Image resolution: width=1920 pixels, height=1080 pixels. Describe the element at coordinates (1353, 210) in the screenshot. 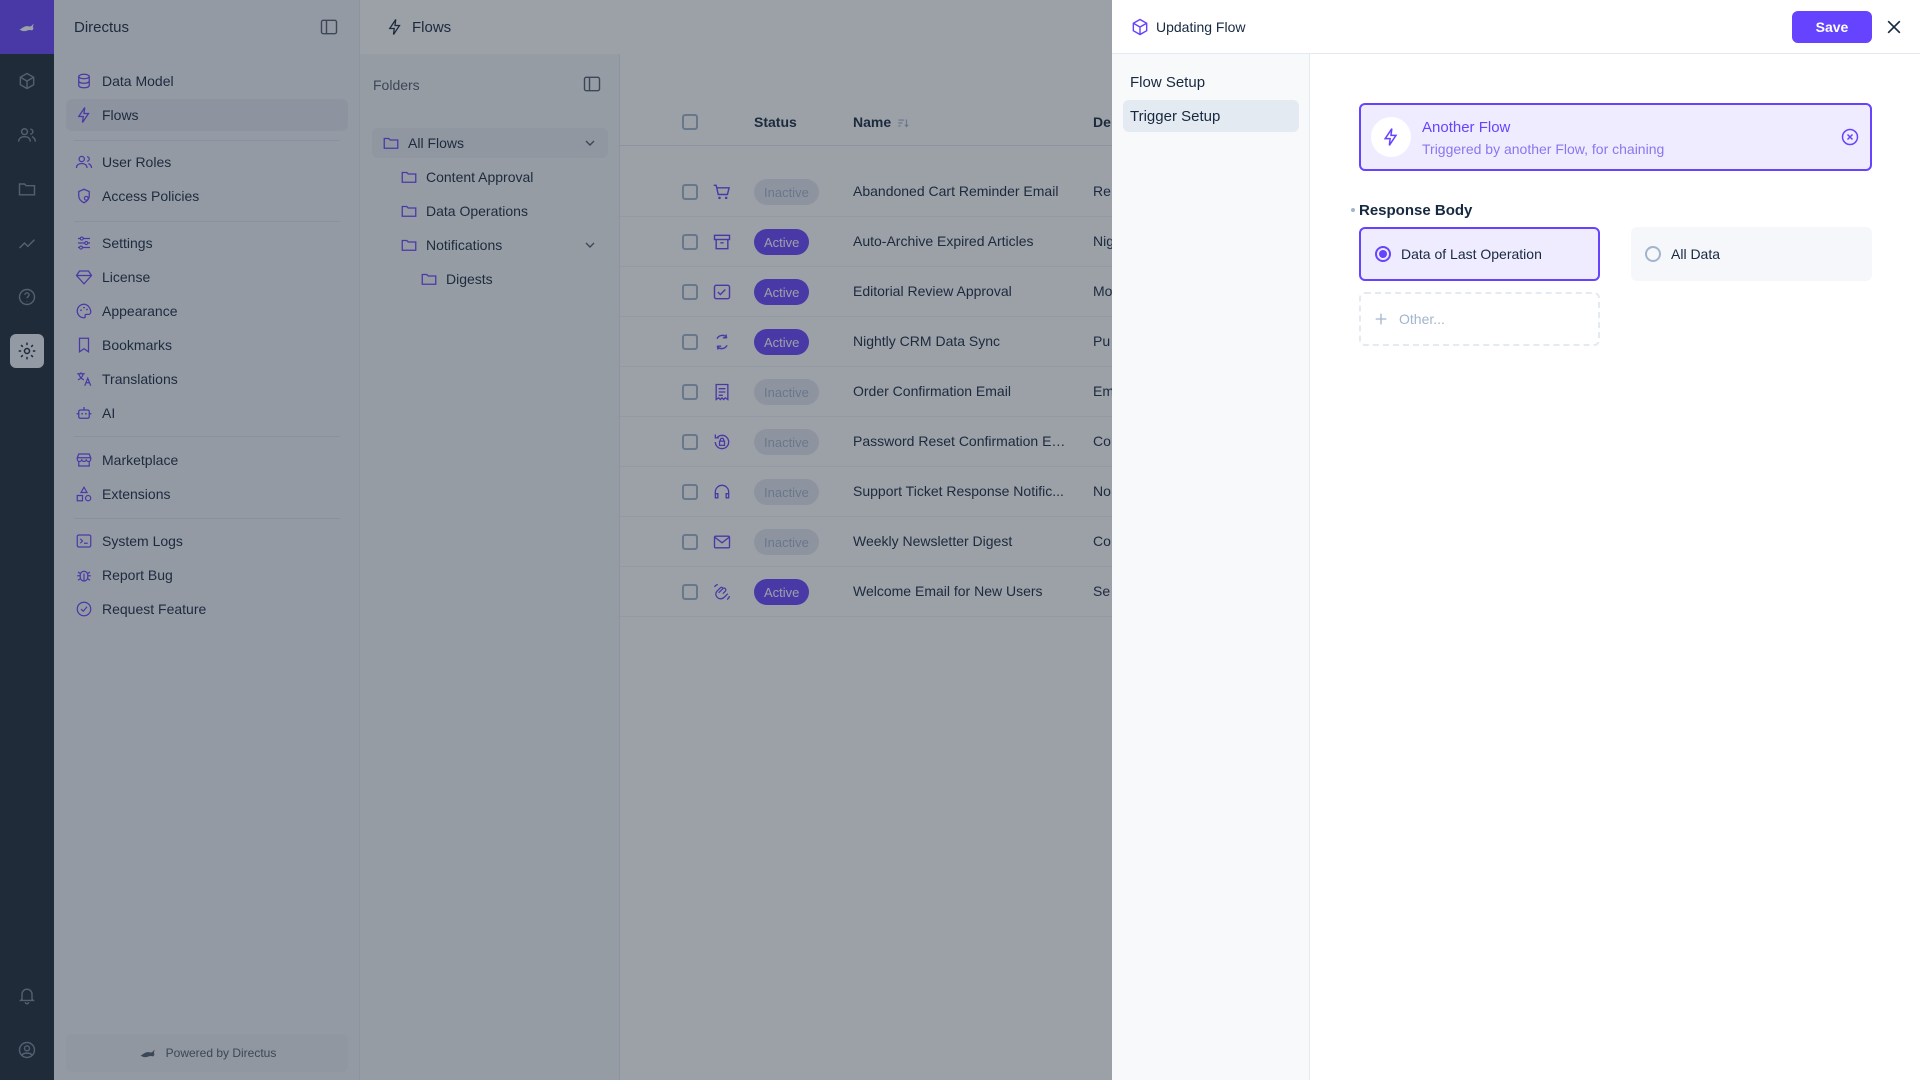

I see `required-indicator` at that location.